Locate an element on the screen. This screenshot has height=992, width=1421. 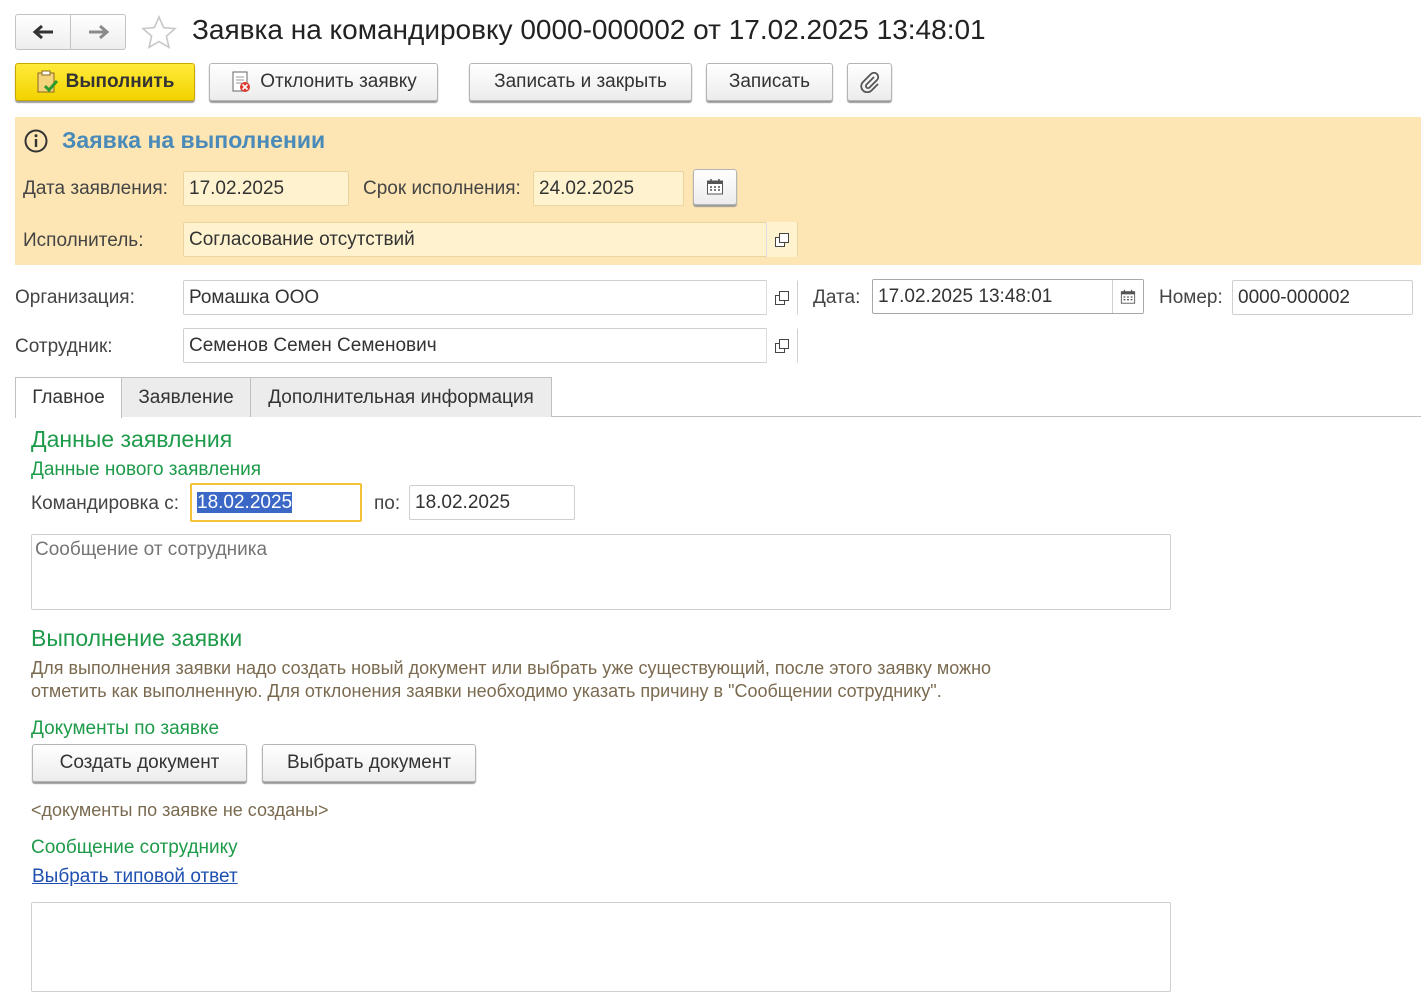
employee-message-textarea is located at coordinates (601, 572).